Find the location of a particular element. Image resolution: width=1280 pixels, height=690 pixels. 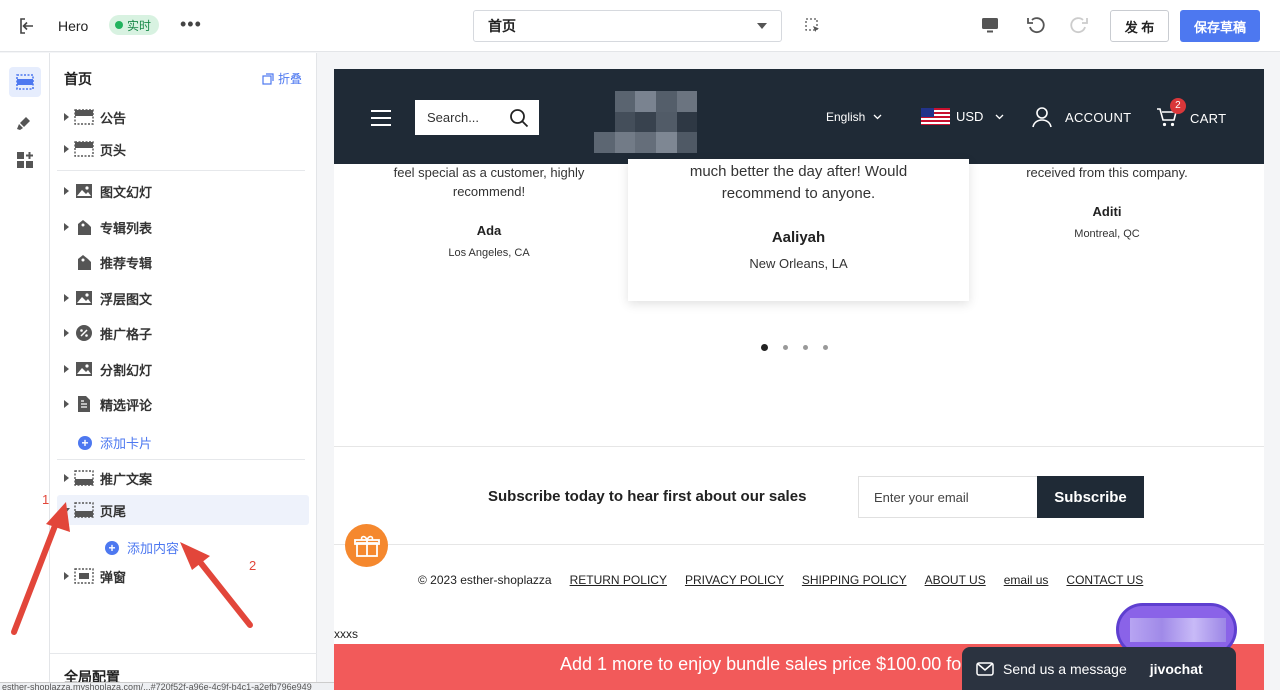

redo-icon is located at coordinates (1079, 27).